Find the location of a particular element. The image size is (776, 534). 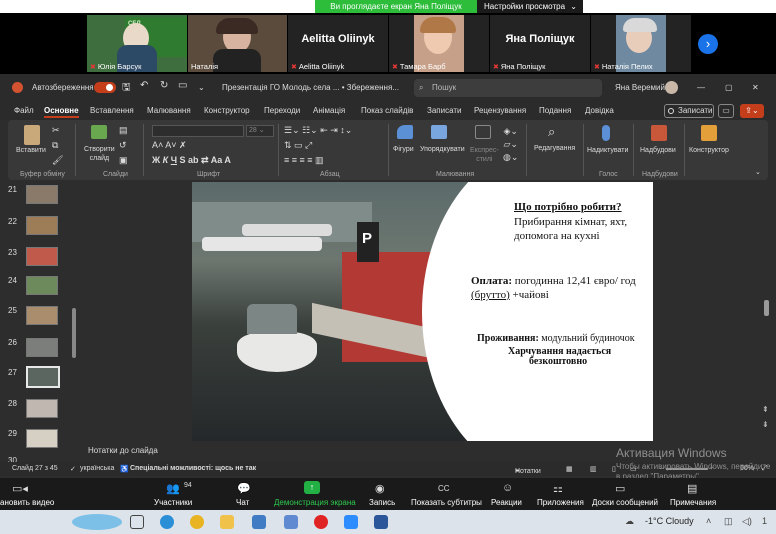

font-size-select: 28 ⌄ is located at coordinates (260, 131).